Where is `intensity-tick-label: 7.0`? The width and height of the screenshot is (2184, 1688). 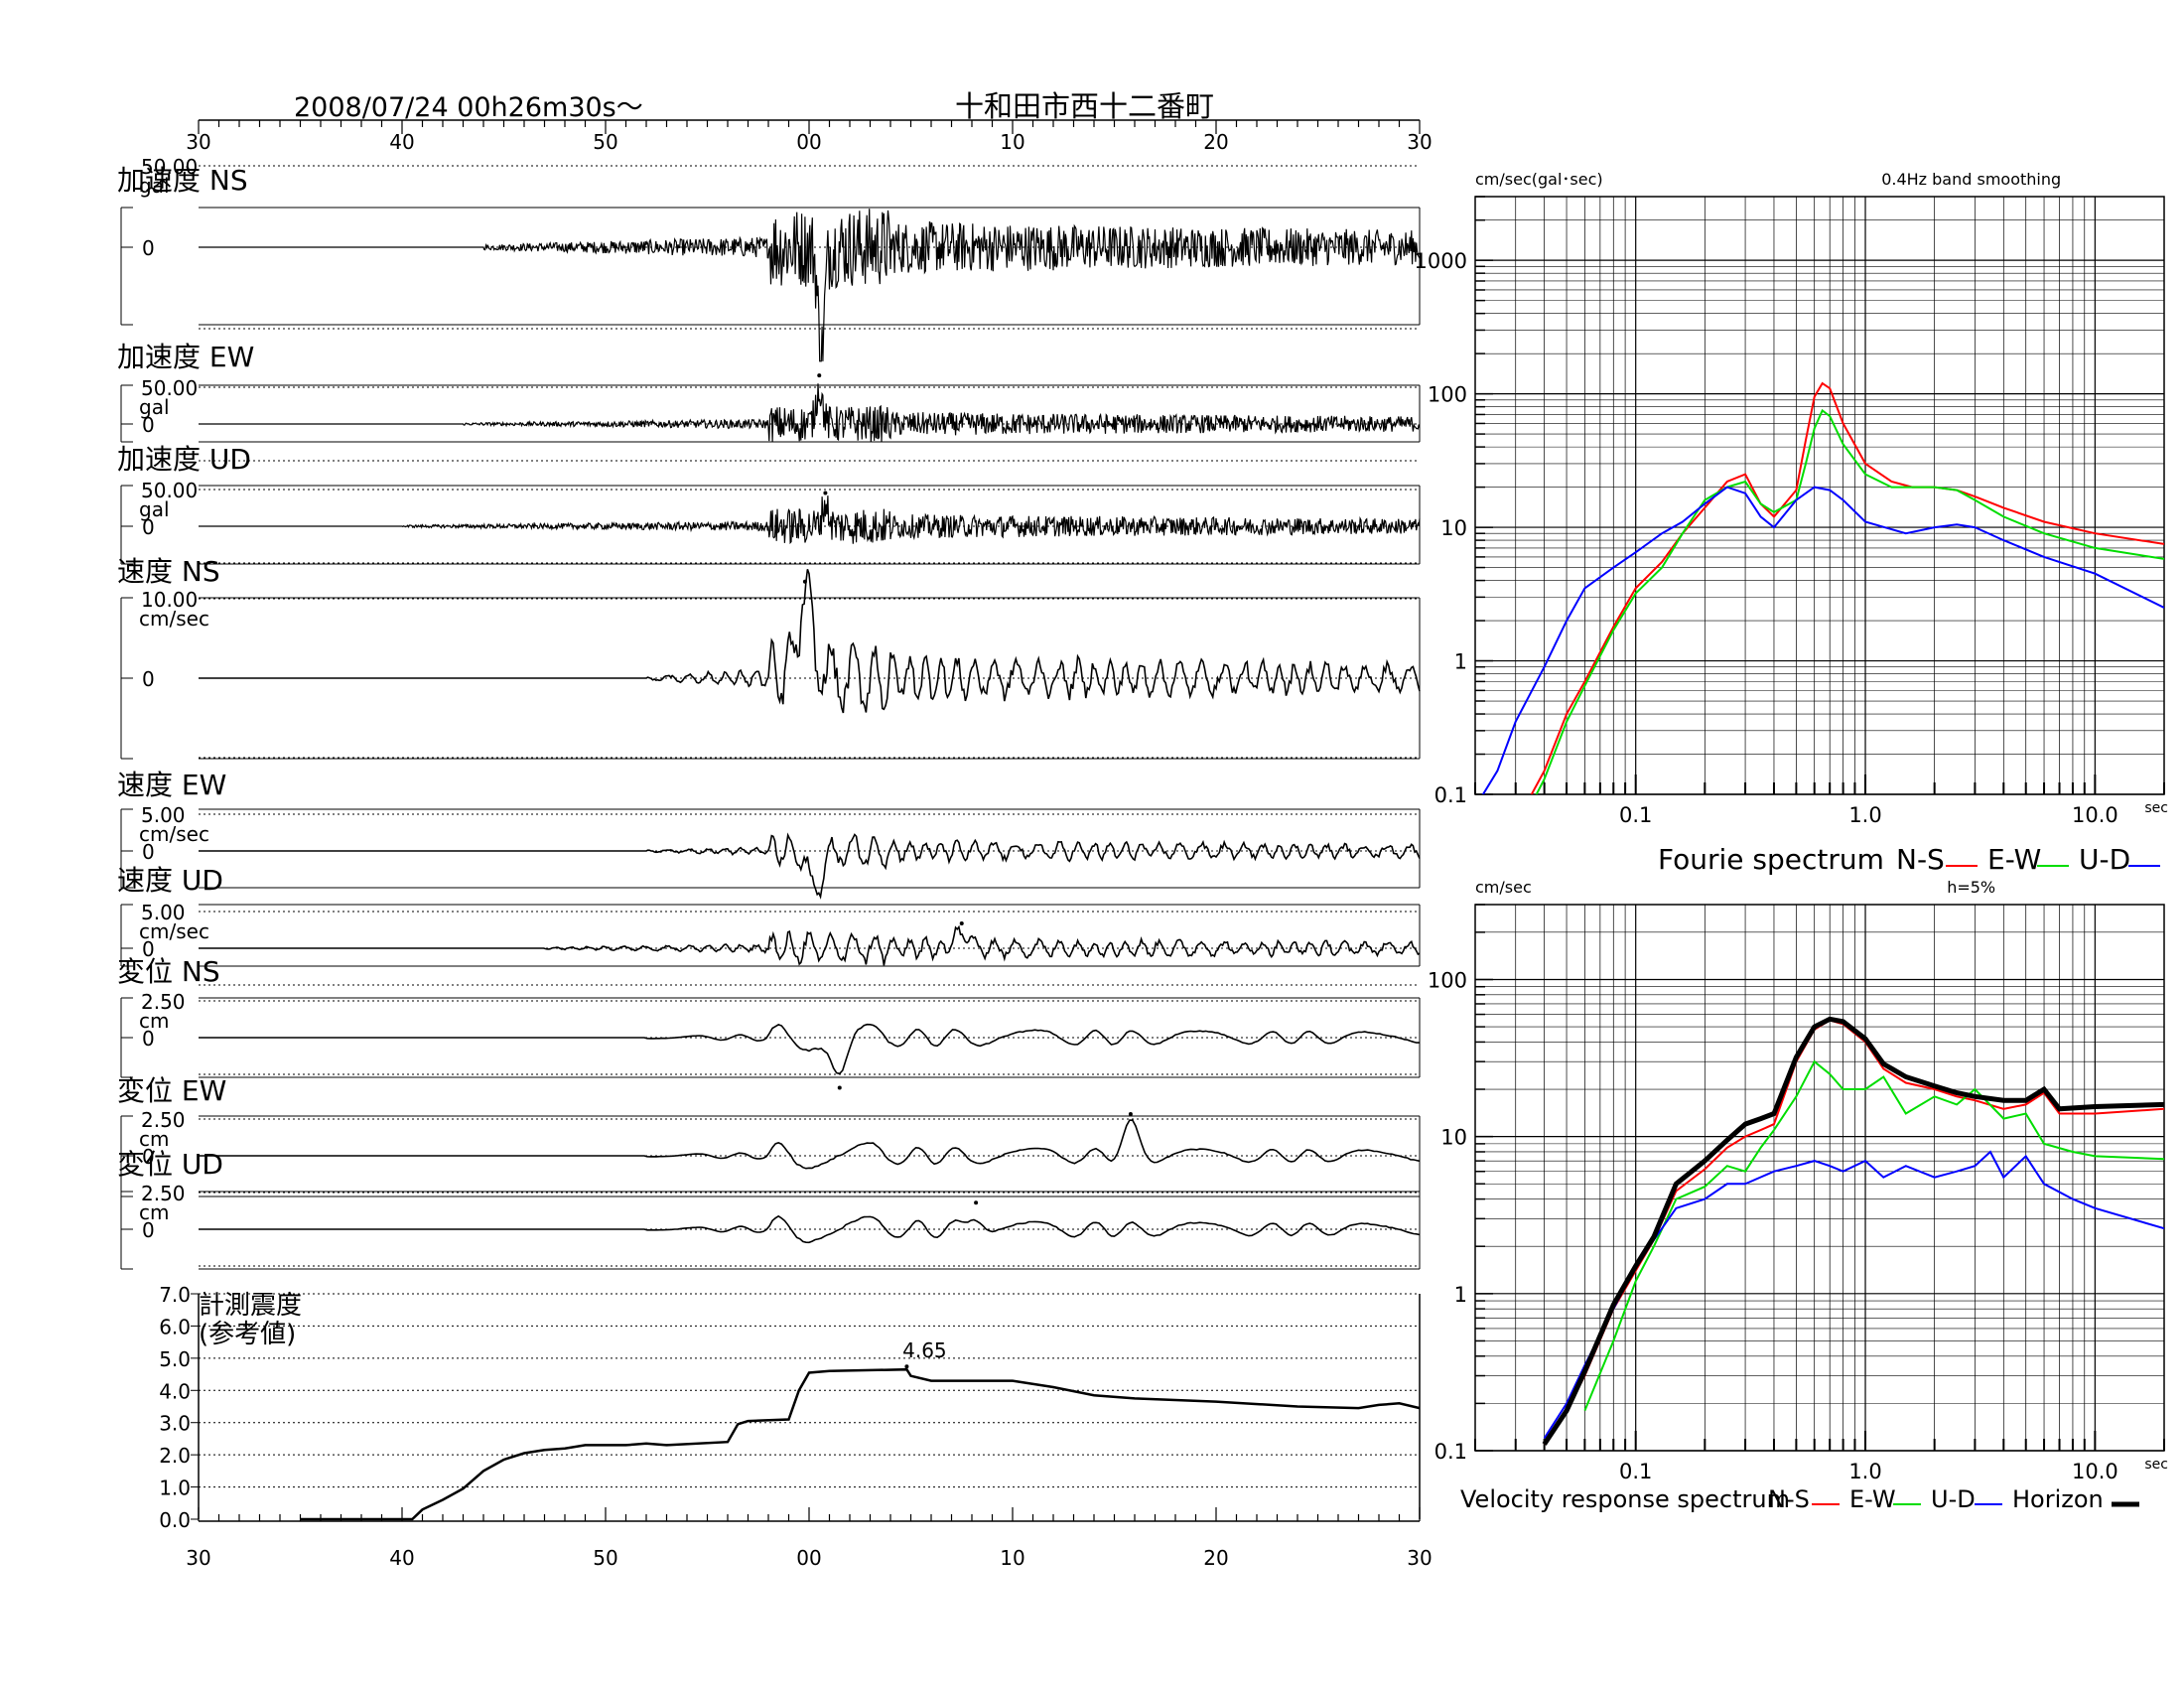
intensity-tick-label: 7.0 is located at coordinates (175, 1295).